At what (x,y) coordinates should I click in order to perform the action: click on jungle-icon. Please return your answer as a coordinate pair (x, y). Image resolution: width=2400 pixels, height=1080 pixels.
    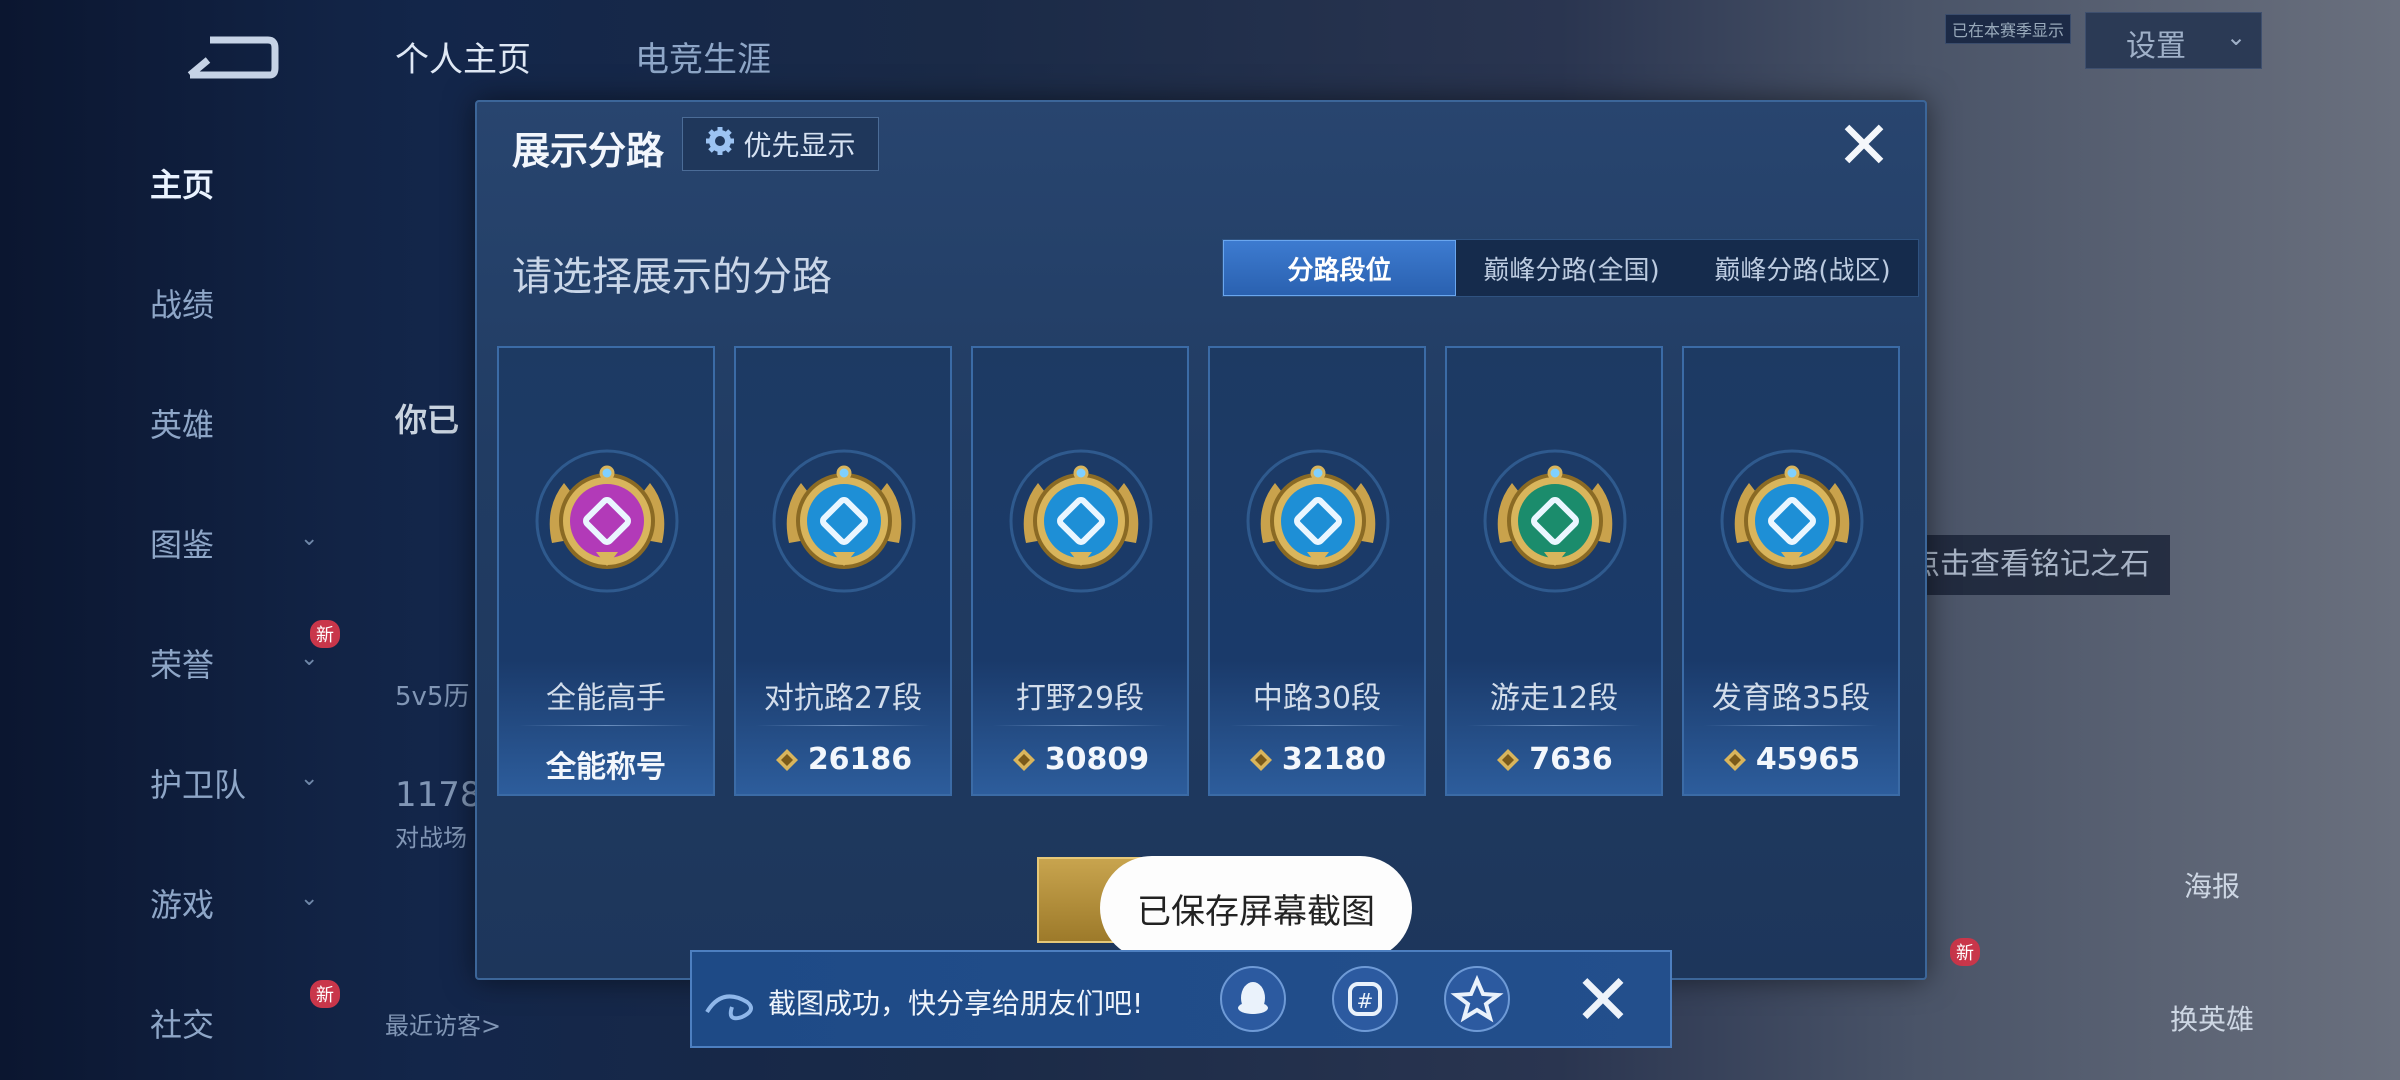
    Looking at the image, I should click on (1081, 521).